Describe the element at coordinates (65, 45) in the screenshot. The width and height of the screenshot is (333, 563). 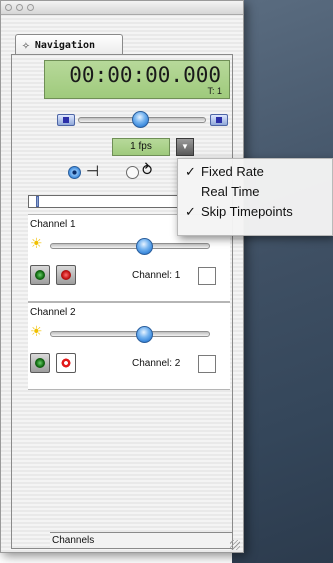
I see `tab-navigation-label: Navigation` at that location.